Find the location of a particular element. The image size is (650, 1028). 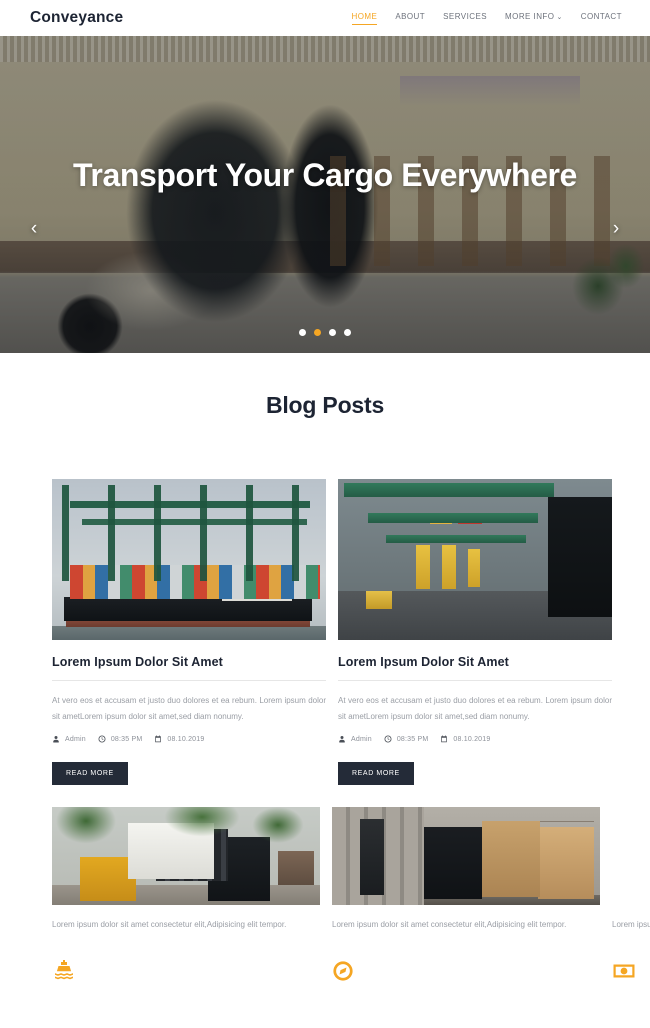

compass-icon is located at coordinates (343, 971).